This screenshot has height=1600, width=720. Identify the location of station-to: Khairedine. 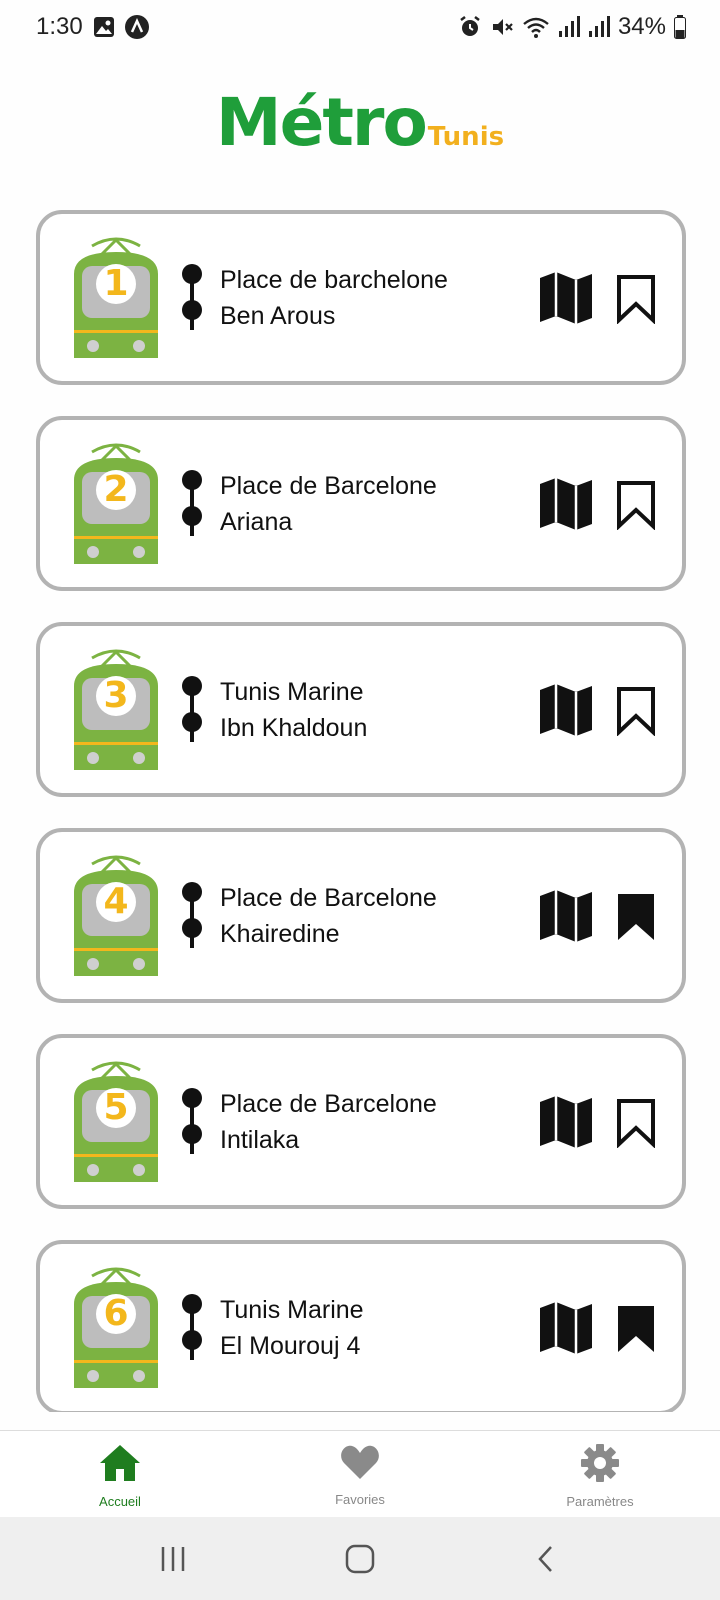
(280, 934).